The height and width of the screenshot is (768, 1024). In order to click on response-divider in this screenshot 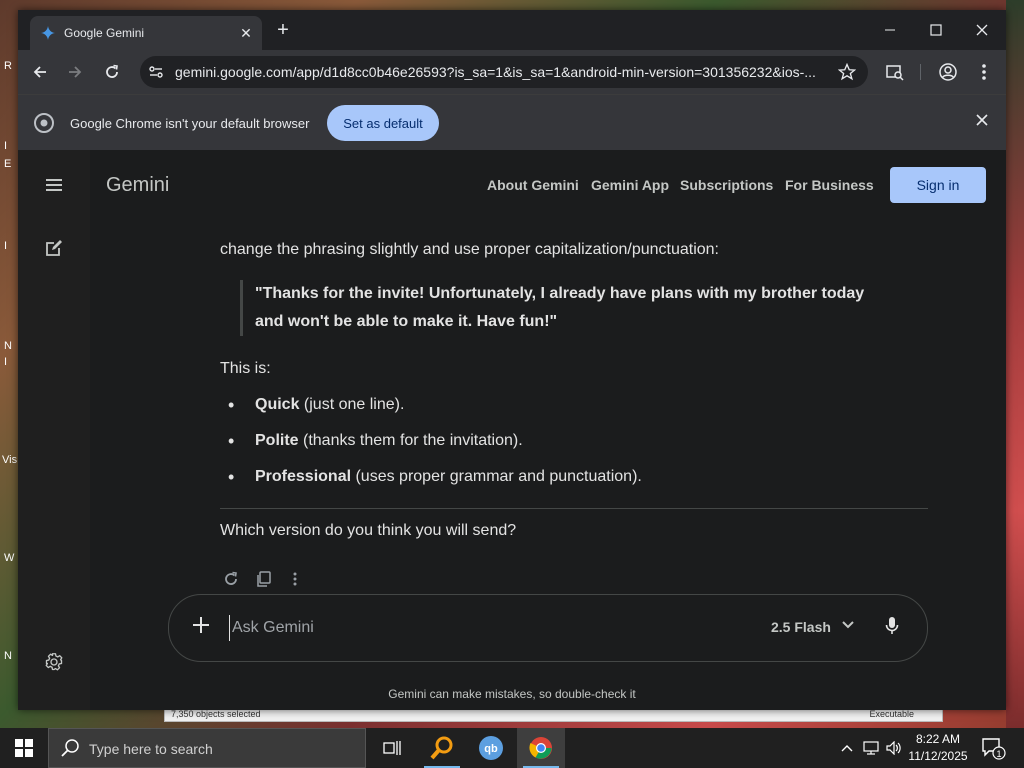, I will do `click(574, 508)`.